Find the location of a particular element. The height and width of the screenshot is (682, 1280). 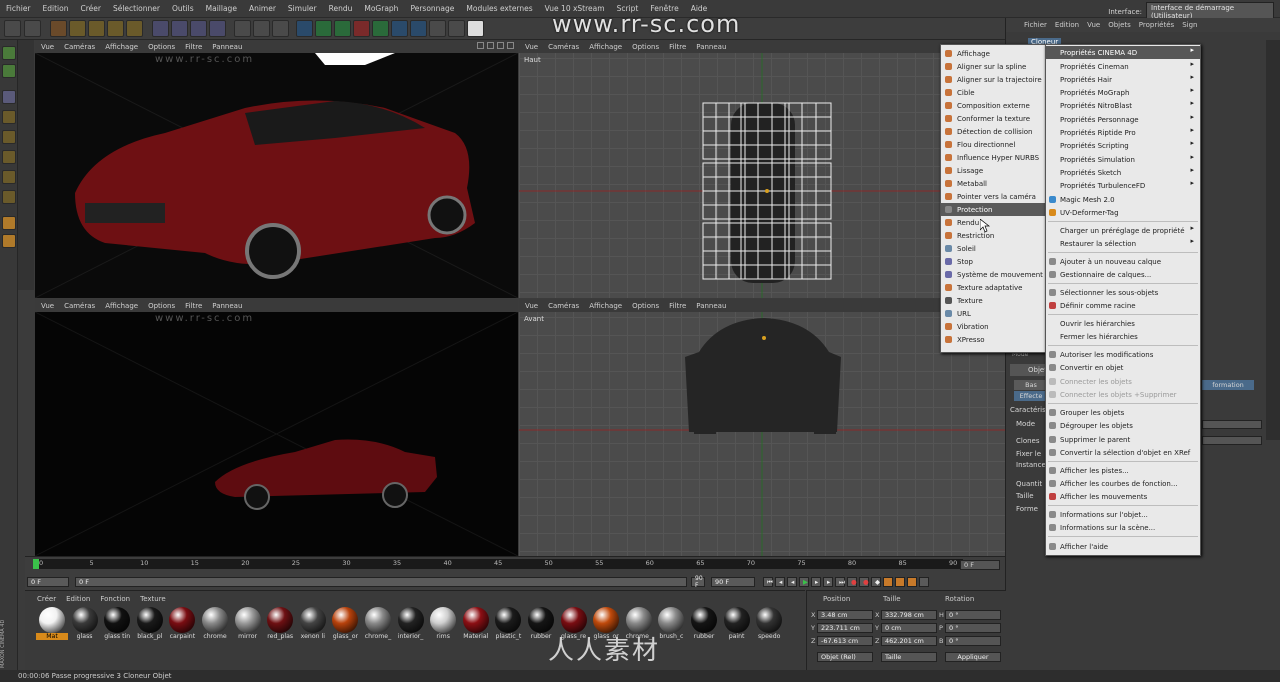

select-tool-icon is located at coordinates (58, 28).